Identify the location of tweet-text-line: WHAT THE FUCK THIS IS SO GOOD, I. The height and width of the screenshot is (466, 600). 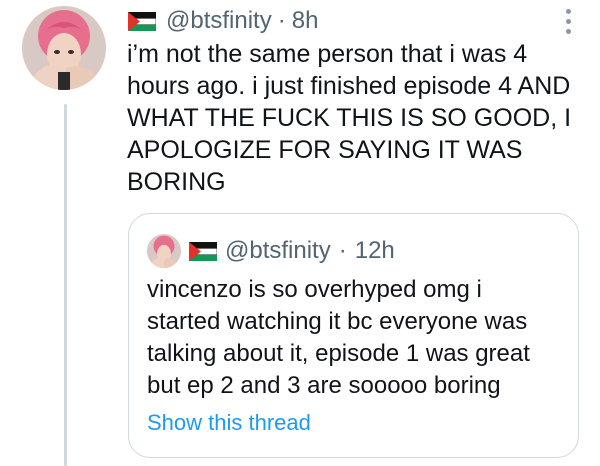
(349, 118).